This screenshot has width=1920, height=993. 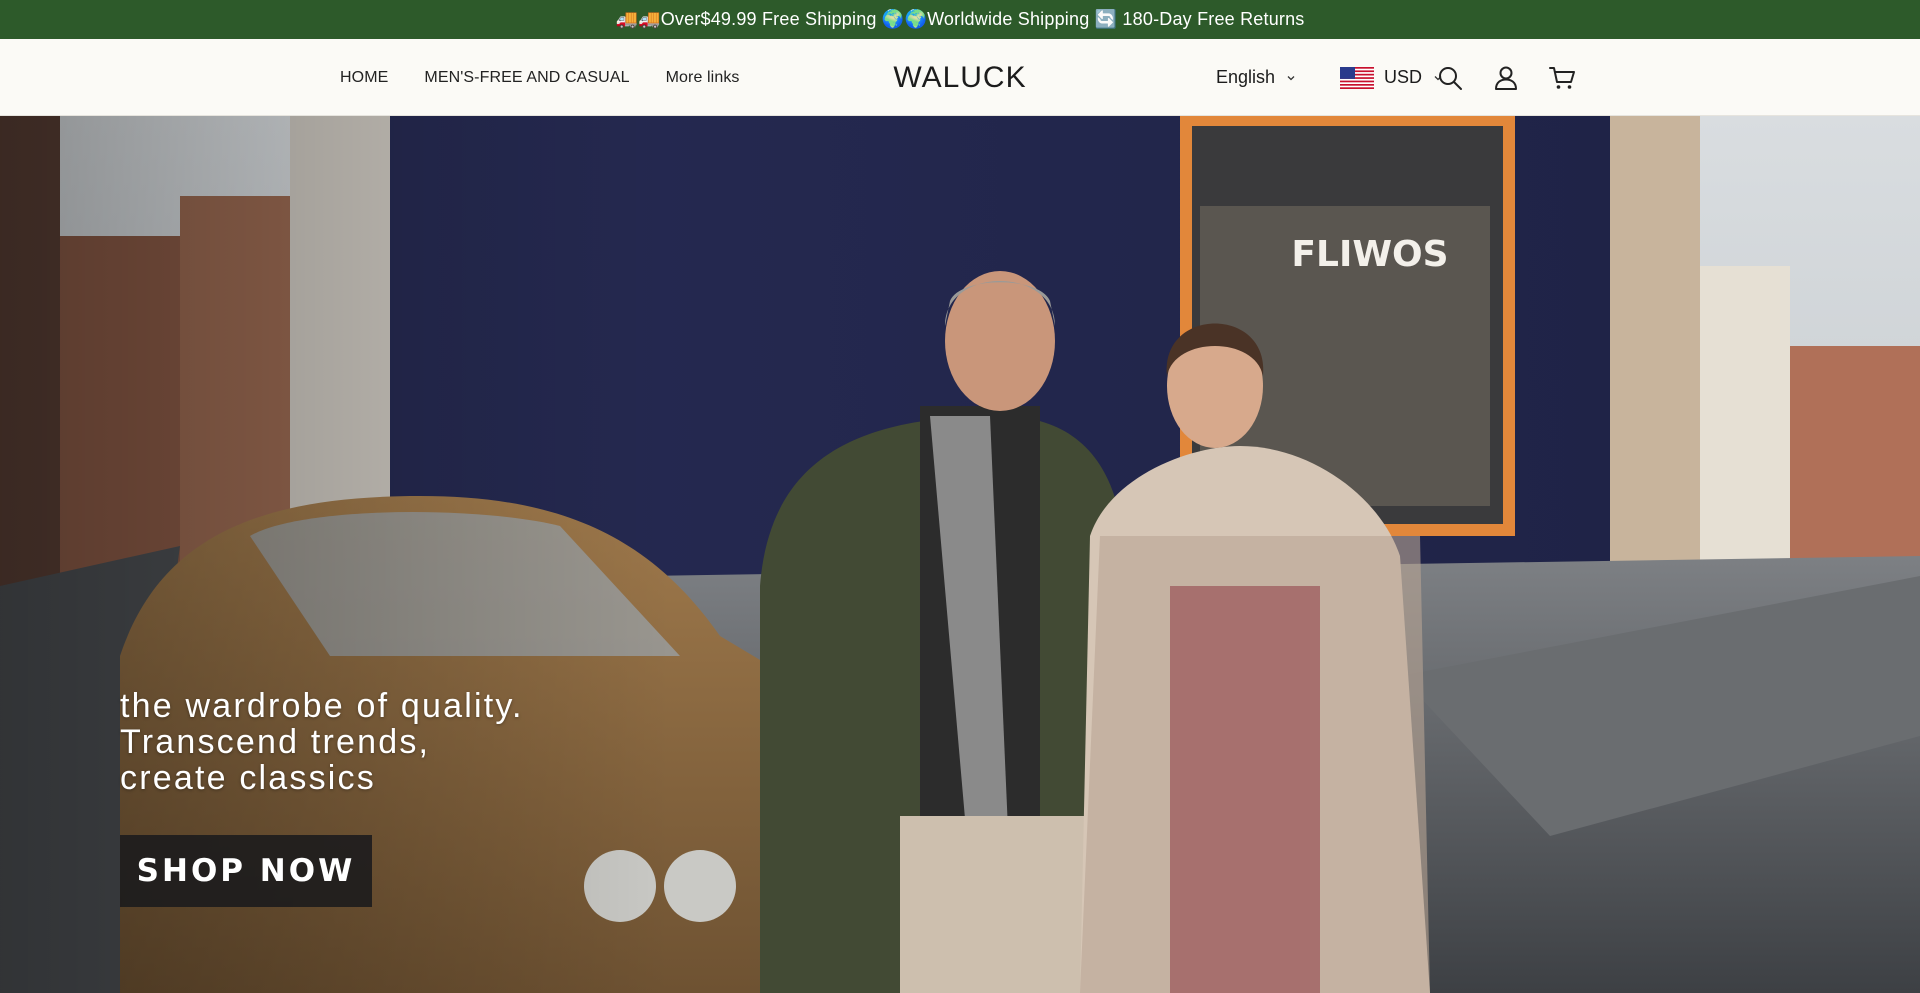 I want to click on currency-selector: USD, so click(x=1392, y=77).